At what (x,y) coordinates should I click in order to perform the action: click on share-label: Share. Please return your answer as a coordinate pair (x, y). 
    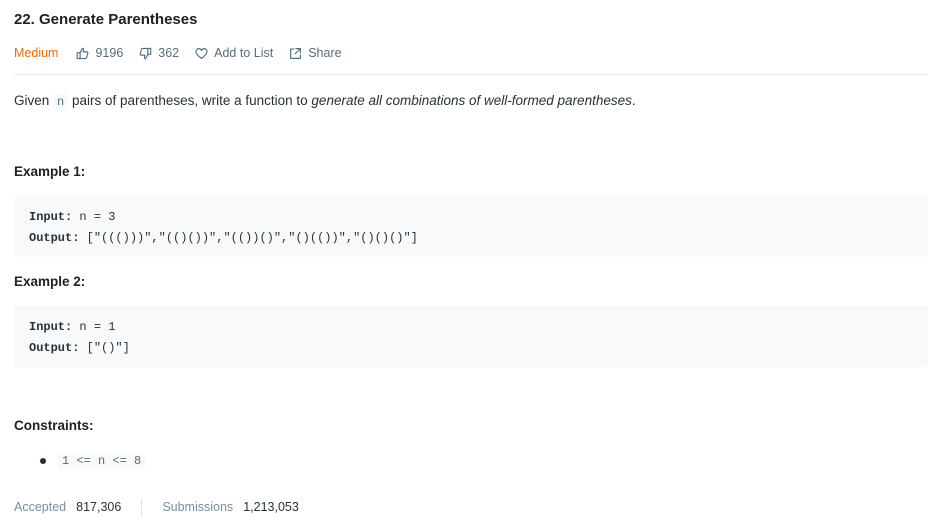
    Looking at the image, I should click on (325, 53).